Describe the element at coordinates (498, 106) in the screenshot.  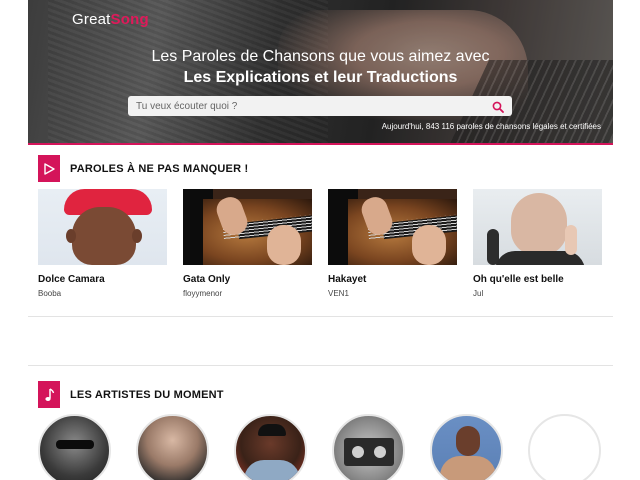
I see `search-icon` at that location.